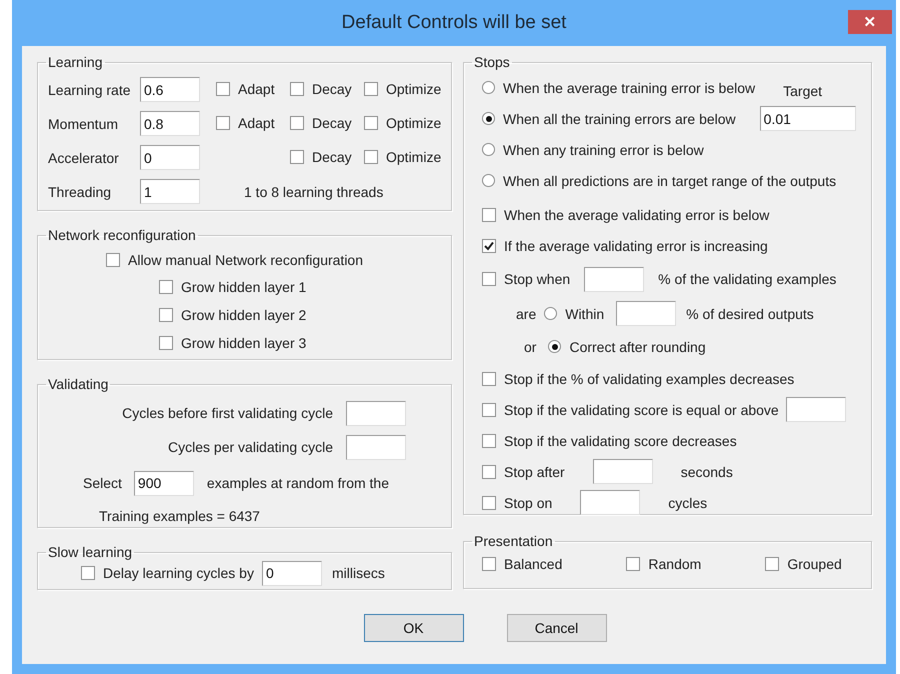  Describe the element at coordinates (227, 413) in the screenshot. I see `field-label: Cycles before first validating cycle` at that location.